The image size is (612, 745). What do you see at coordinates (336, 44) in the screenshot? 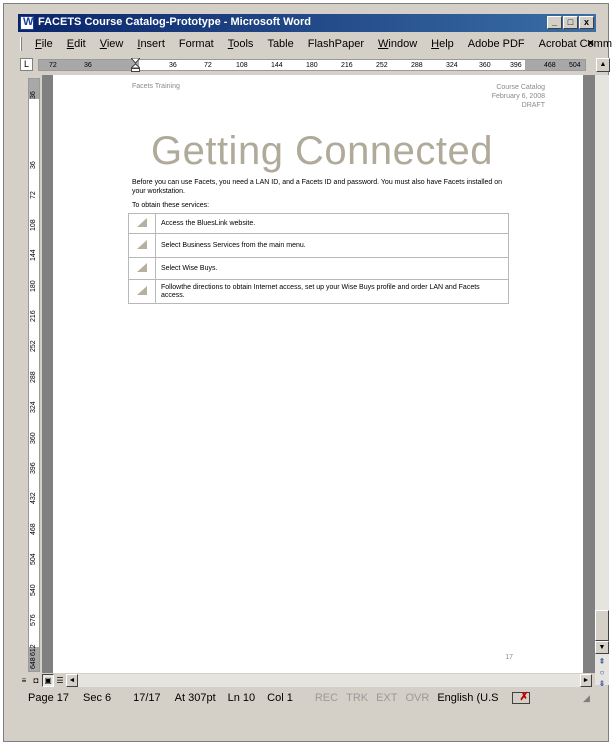
I see `menu-flashpaper: FlashPaper` at bounding box center [336, 44].